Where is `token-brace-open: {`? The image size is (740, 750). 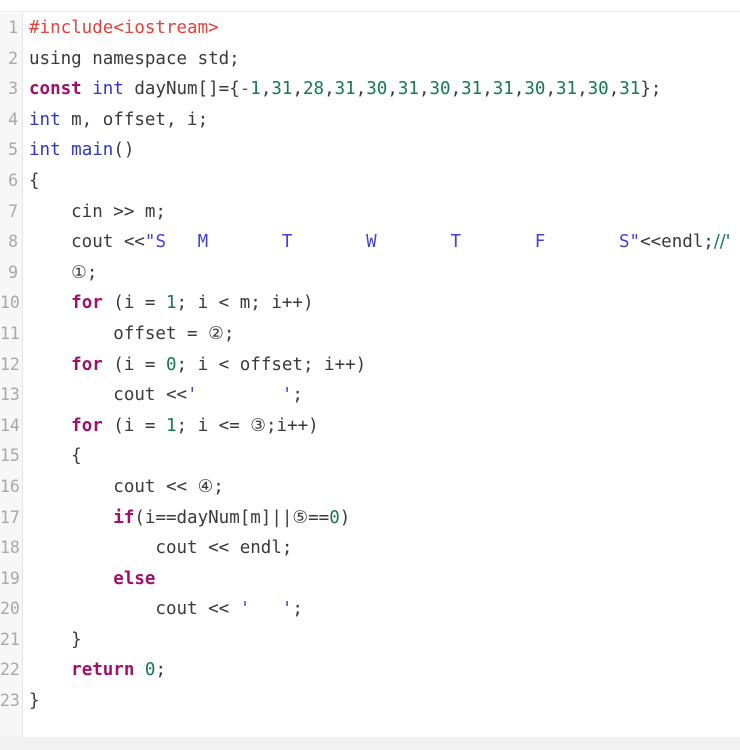
token-brace-open: { is located at coordinates (34, 180).